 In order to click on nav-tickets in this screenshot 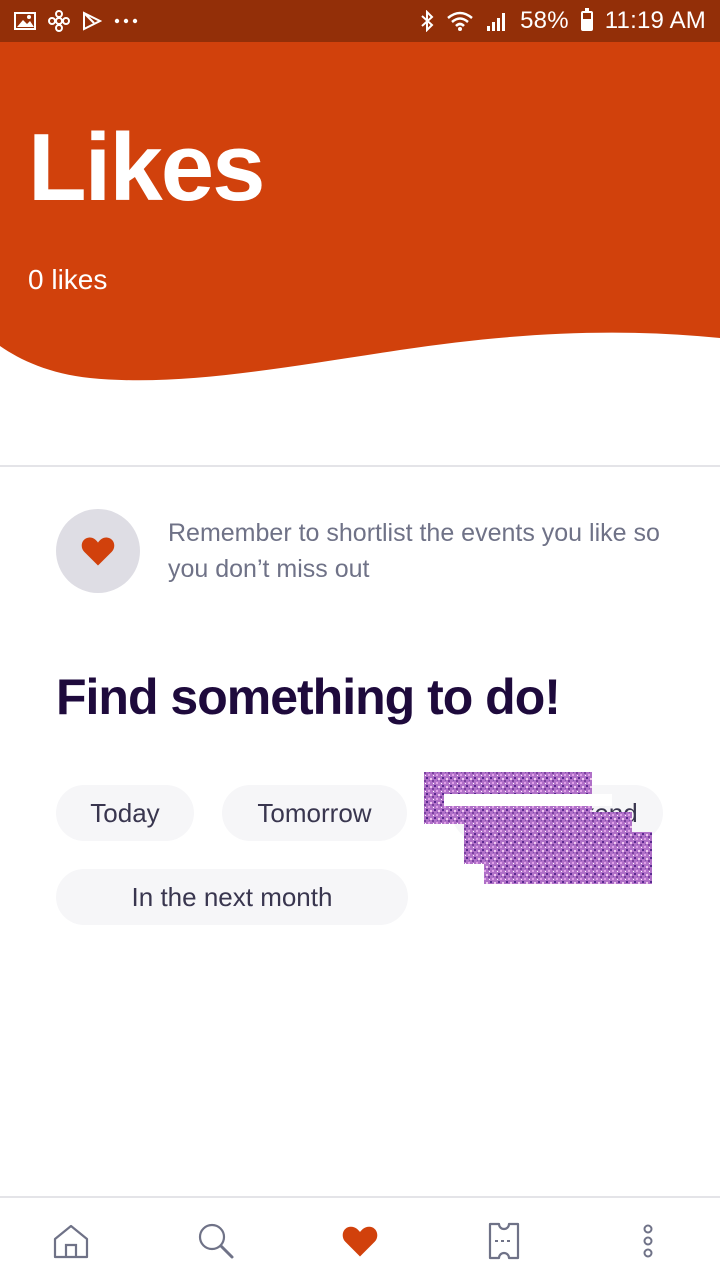, I will do `click(504, 1241)`.